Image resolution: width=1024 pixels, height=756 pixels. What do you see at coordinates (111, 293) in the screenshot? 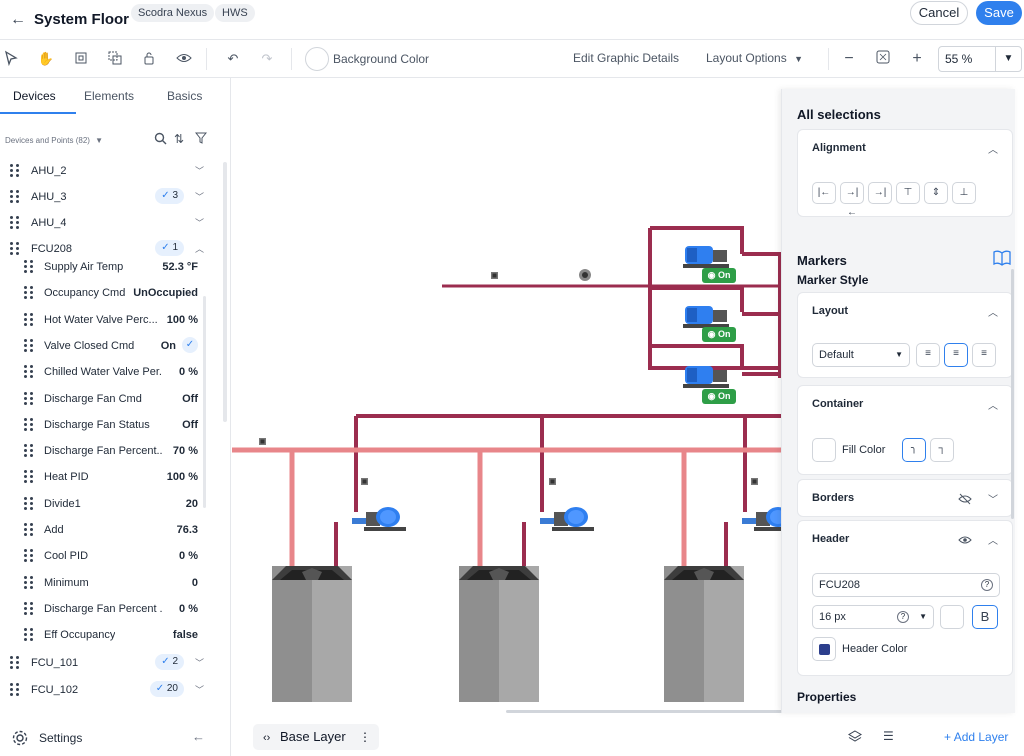
I see `point-row: Occupancy Cmd UnOccupied` at bounding box center [111, 293].